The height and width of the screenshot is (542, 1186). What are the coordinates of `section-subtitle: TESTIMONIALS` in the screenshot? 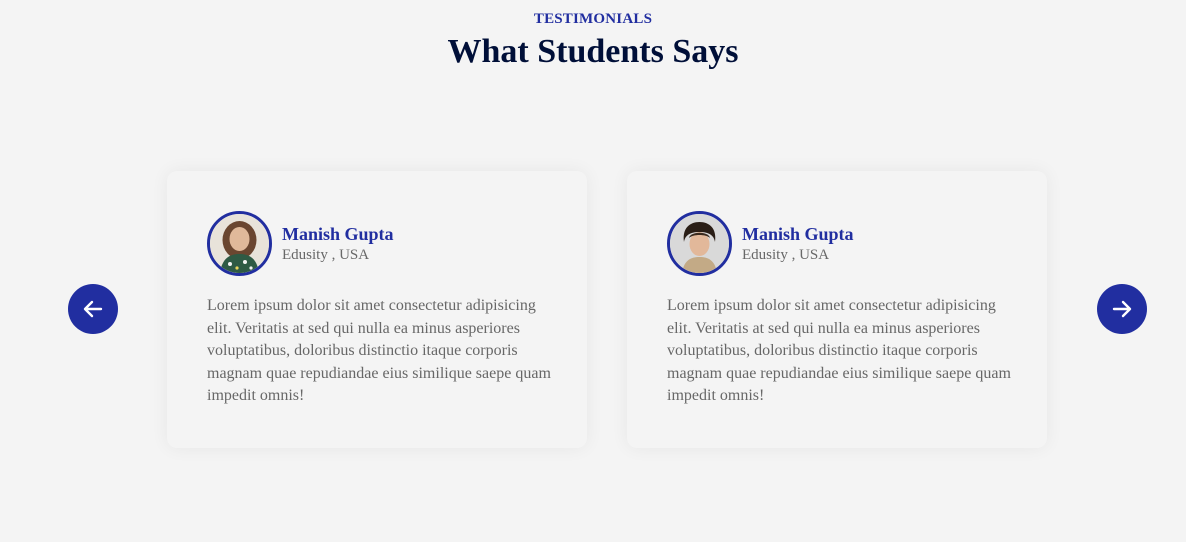 It's located at (593, 19).